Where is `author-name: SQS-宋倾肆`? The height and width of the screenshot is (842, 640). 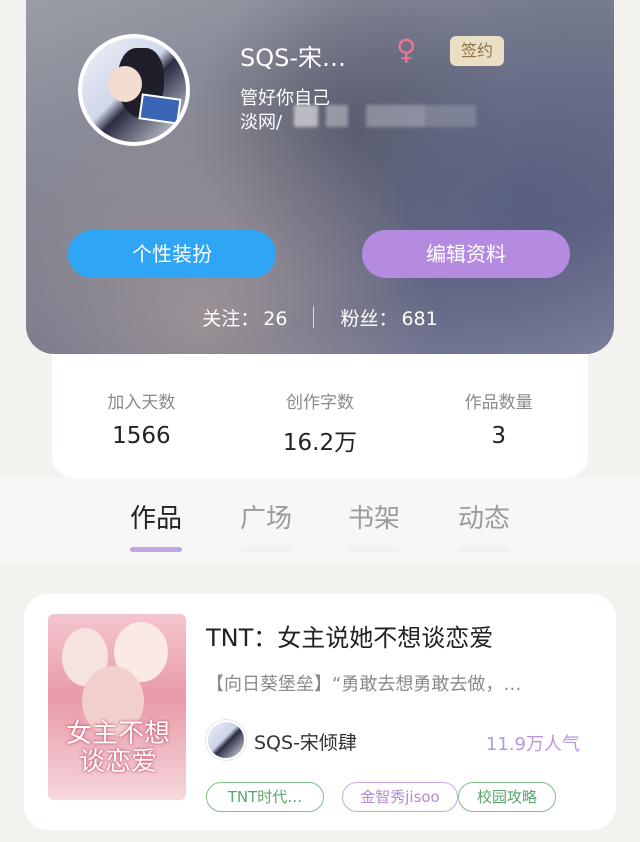
author-name: SQS-宋倾肆 is located at coordinates (305, 741).